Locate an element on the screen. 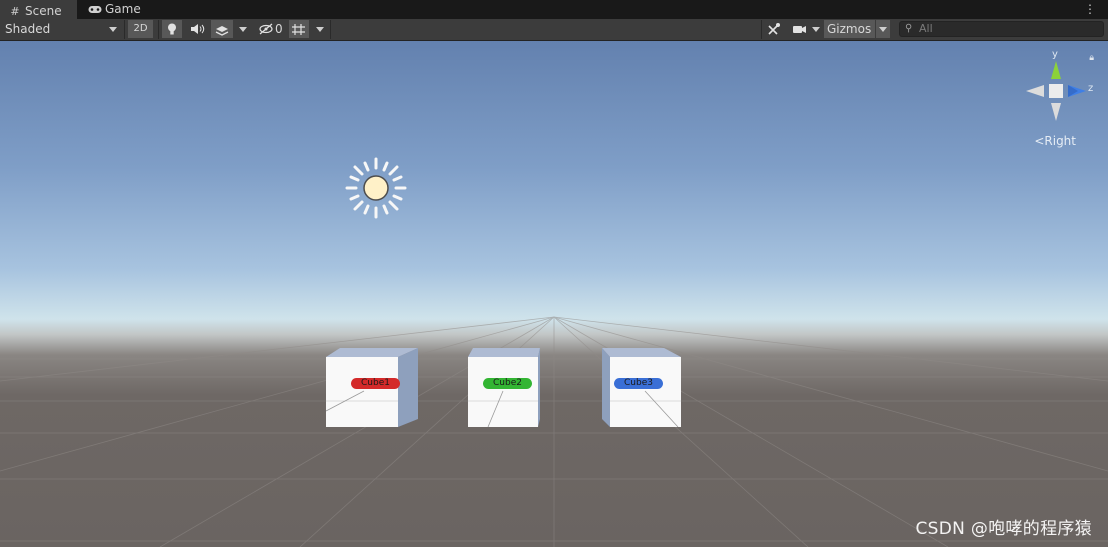  search-input: ⚲ All is located at coordinates (1001, 29).